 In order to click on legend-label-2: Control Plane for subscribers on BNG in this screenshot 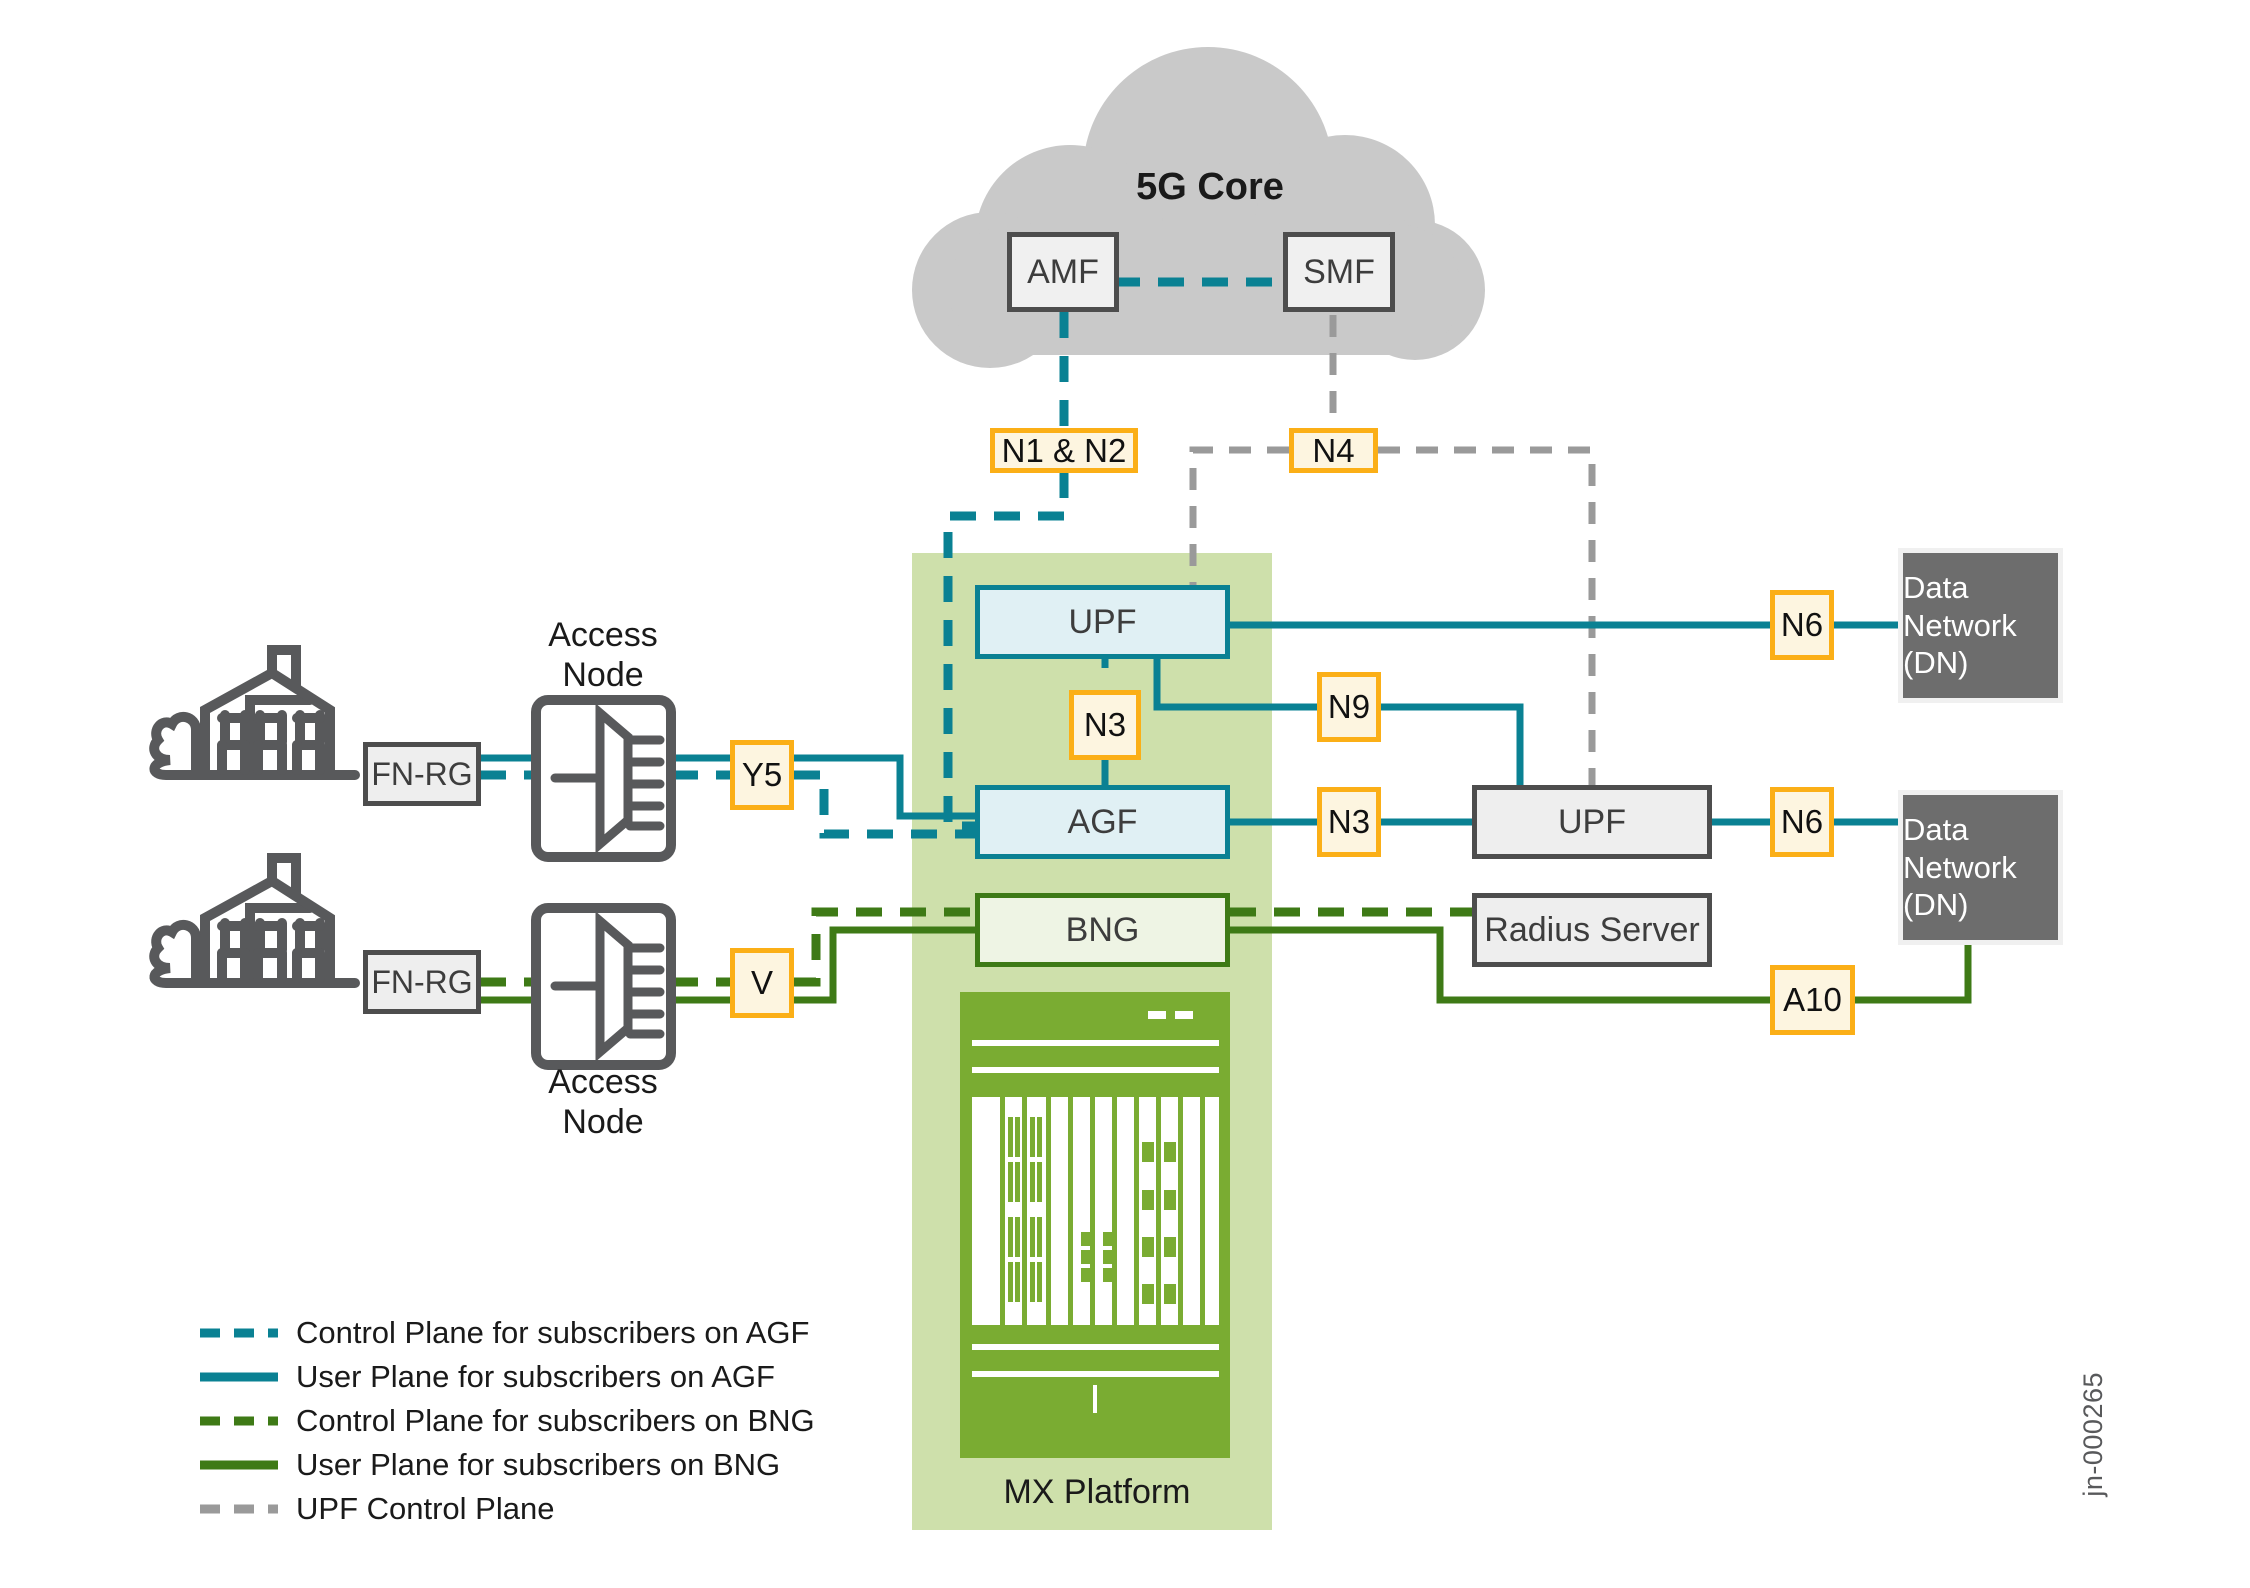, I will do `click(555, 1420)`.